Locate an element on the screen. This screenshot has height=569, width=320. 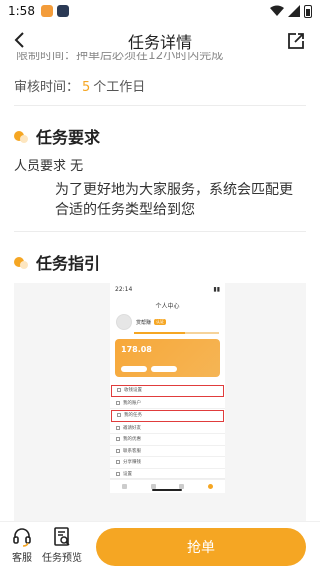
phone-user: 赏帮赚 认证 is located at coordinates (167, 322).